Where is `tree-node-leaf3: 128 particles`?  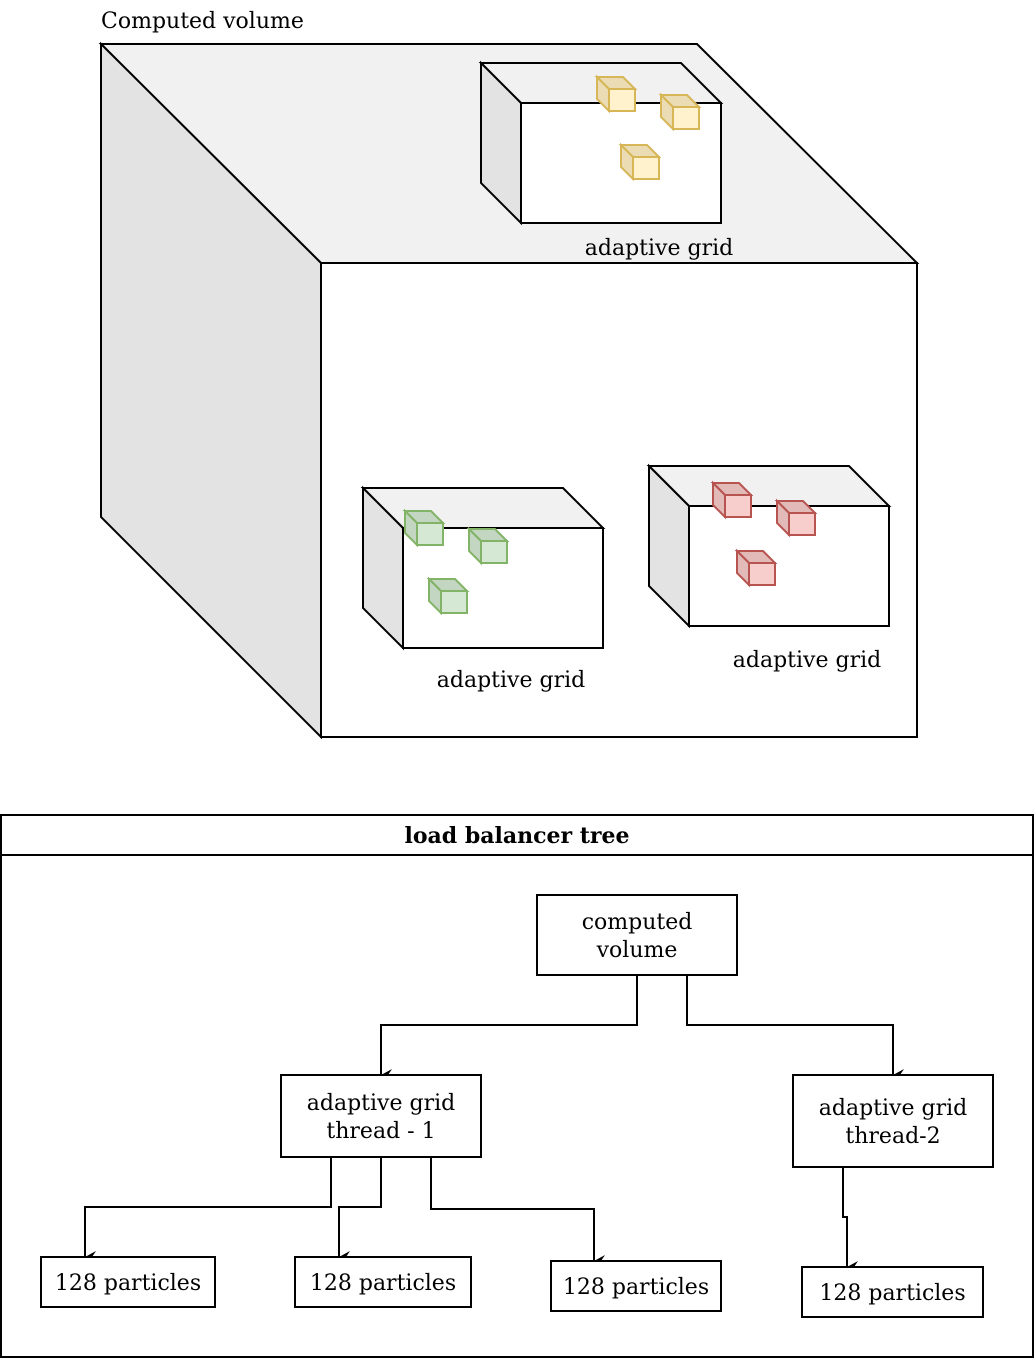 tree-node-leaf3: 128 particles is located at coordinates (636, 1286).